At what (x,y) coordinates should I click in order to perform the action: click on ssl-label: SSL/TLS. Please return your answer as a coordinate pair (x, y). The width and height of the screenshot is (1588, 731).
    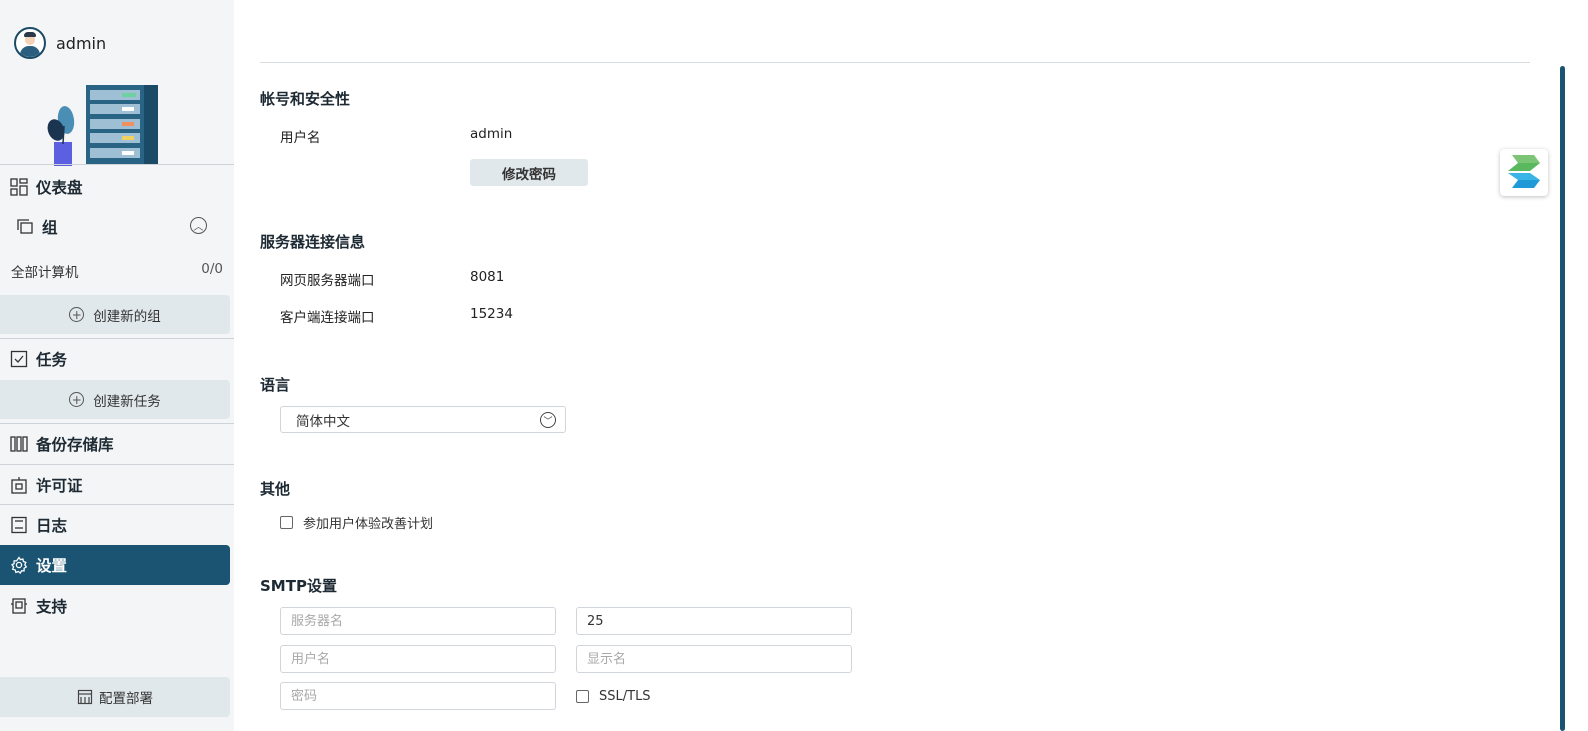
    Looking at the image, I should click on (625, 696).